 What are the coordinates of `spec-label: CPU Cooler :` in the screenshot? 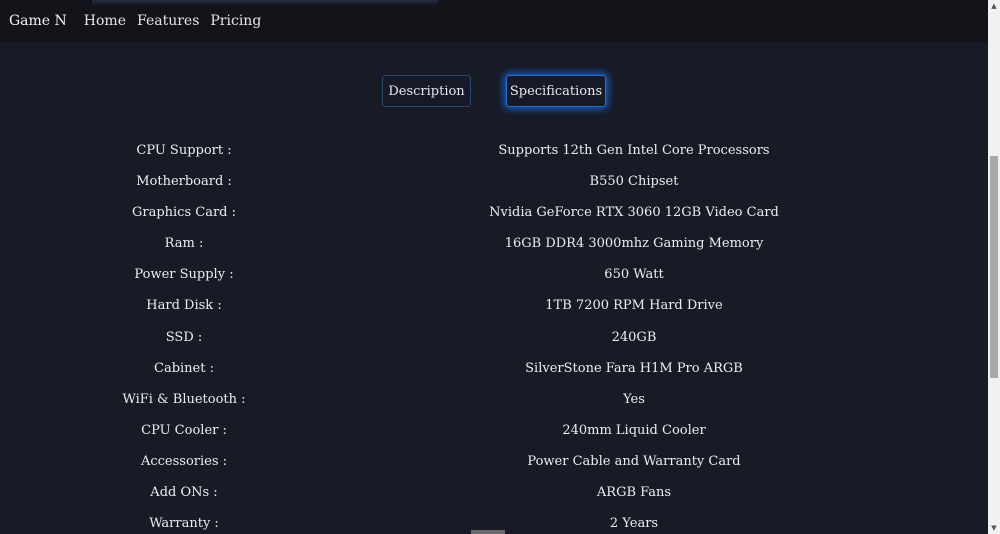 It's located at (184, 430).